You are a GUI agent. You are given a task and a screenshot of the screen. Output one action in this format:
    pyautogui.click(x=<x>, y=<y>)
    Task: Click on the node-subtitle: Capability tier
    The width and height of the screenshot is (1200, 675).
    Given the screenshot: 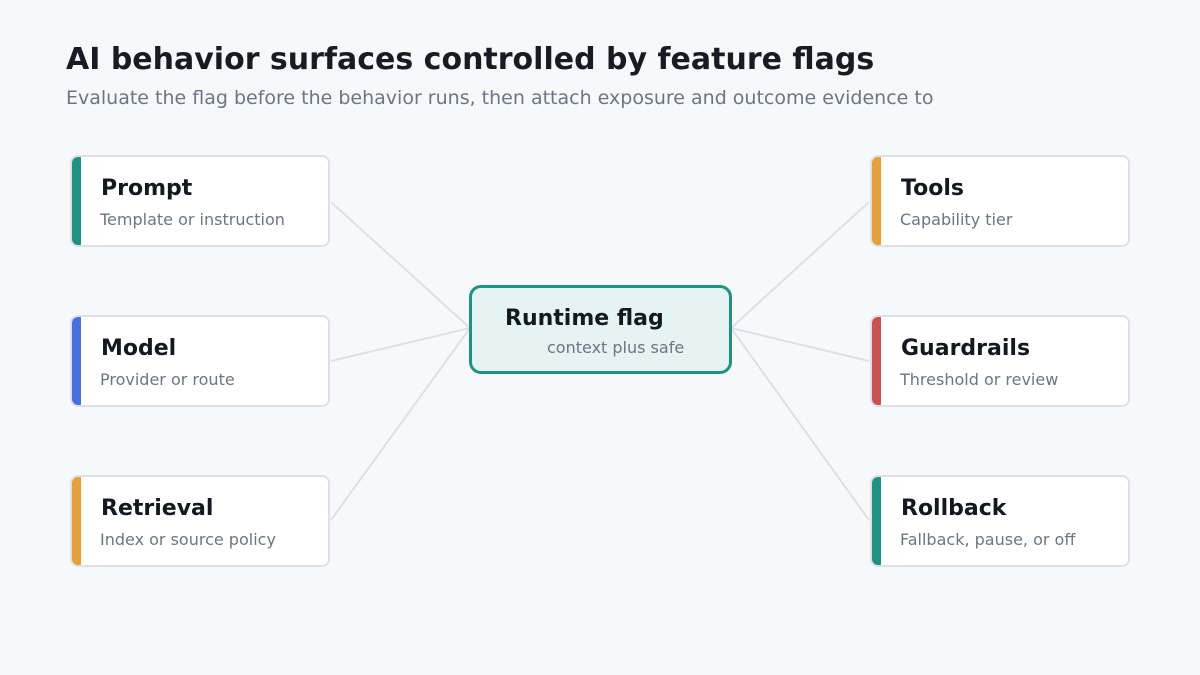 What is the action you would take?
    pyautogui.click(x=956, y=219)
    